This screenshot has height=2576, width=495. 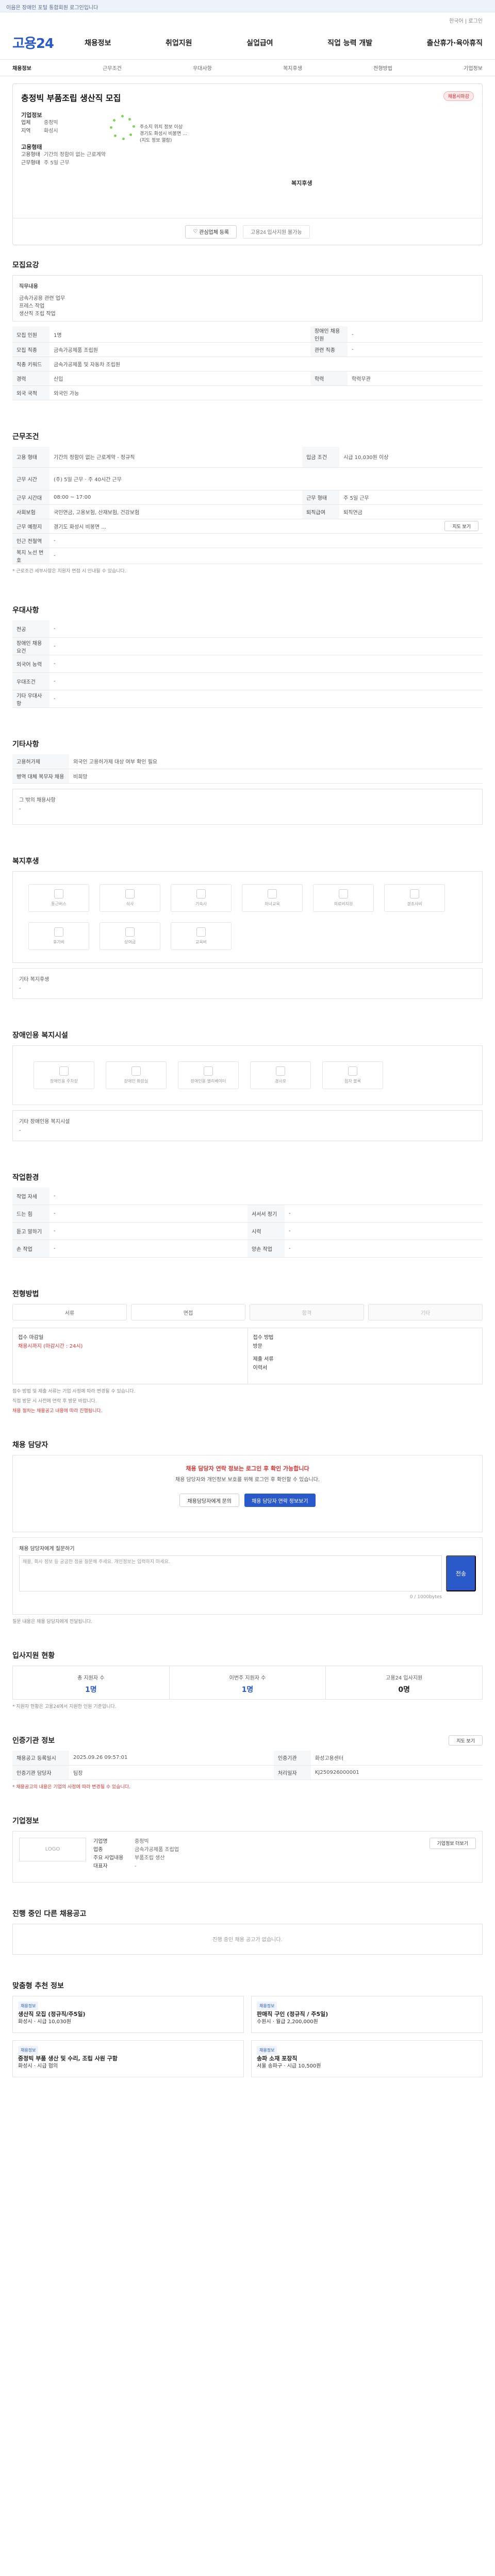 What do you see at coordinates (247, 806) in the screenshot?
I see `etc-other-box: 그 밖의 채용사항 -` at bounding box center [247, 806].